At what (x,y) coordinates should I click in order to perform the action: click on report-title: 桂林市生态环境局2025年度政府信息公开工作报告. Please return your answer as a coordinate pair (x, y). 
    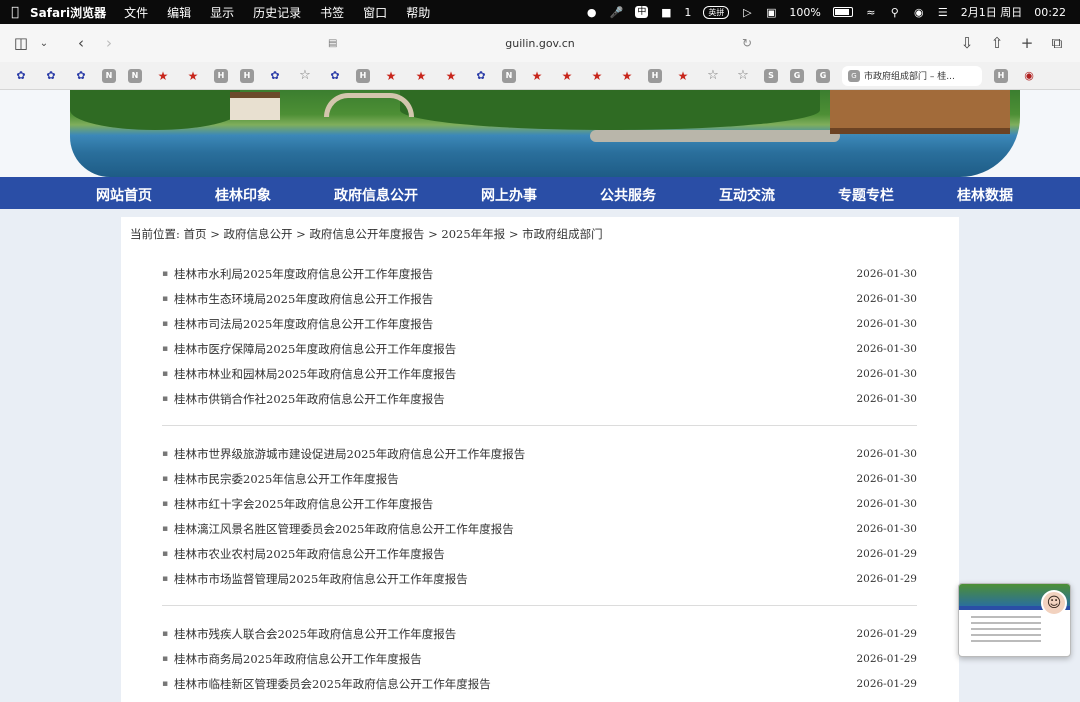
    Looking at the image, I should click on (510, 299).